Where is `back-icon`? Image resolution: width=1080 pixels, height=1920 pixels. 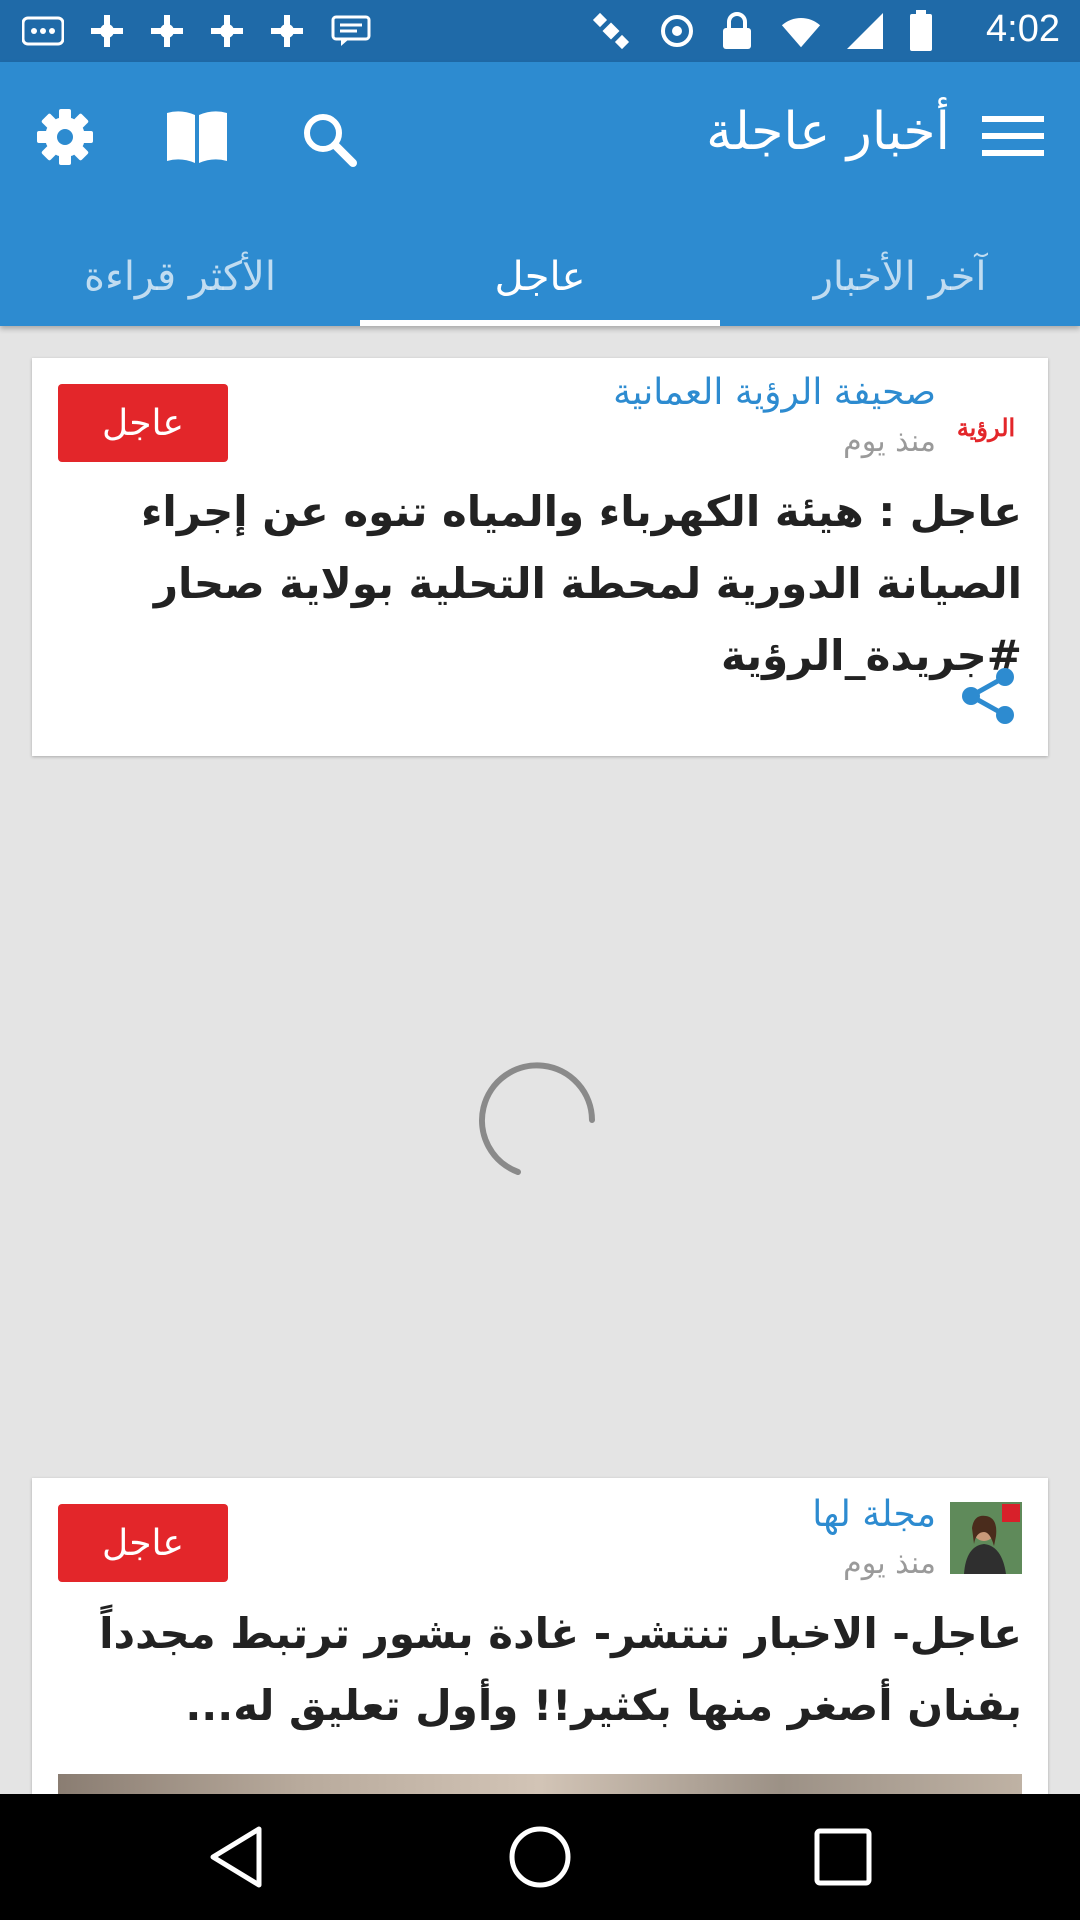
back-icon is located at coordinates (237, 1857).